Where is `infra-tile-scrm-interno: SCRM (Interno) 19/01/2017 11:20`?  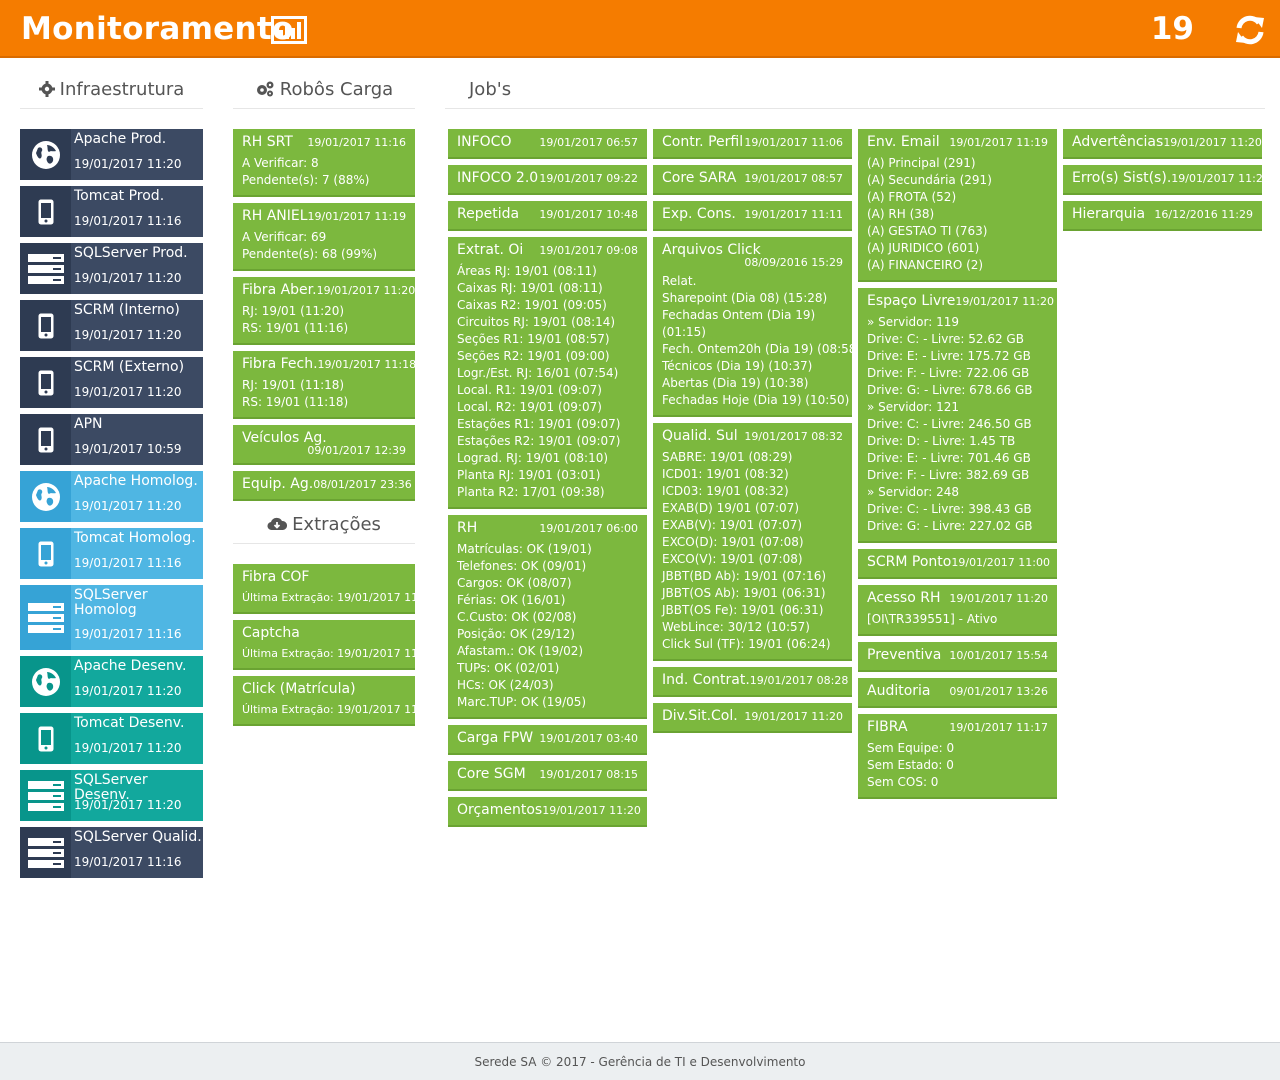 infra-tile-scrm-interno: SCRM (Interno) 19/01/2017 11:20 is located at coordinates (111, 325).